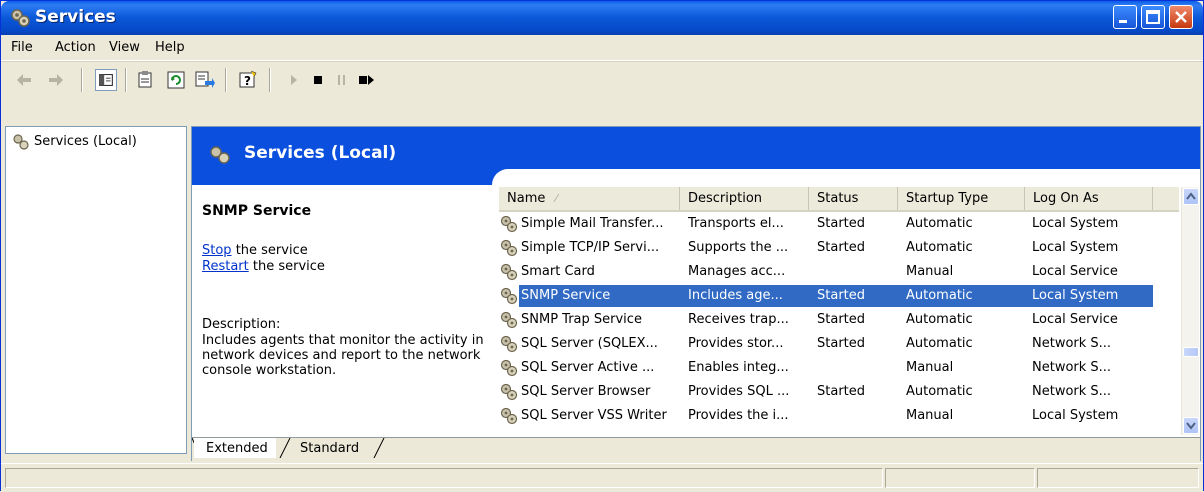 The image size is (1204, 492). What do you see at coordinates (342, 80) in the screenshot?
I see `pause-service-icon` at bounding box center [342, 80].